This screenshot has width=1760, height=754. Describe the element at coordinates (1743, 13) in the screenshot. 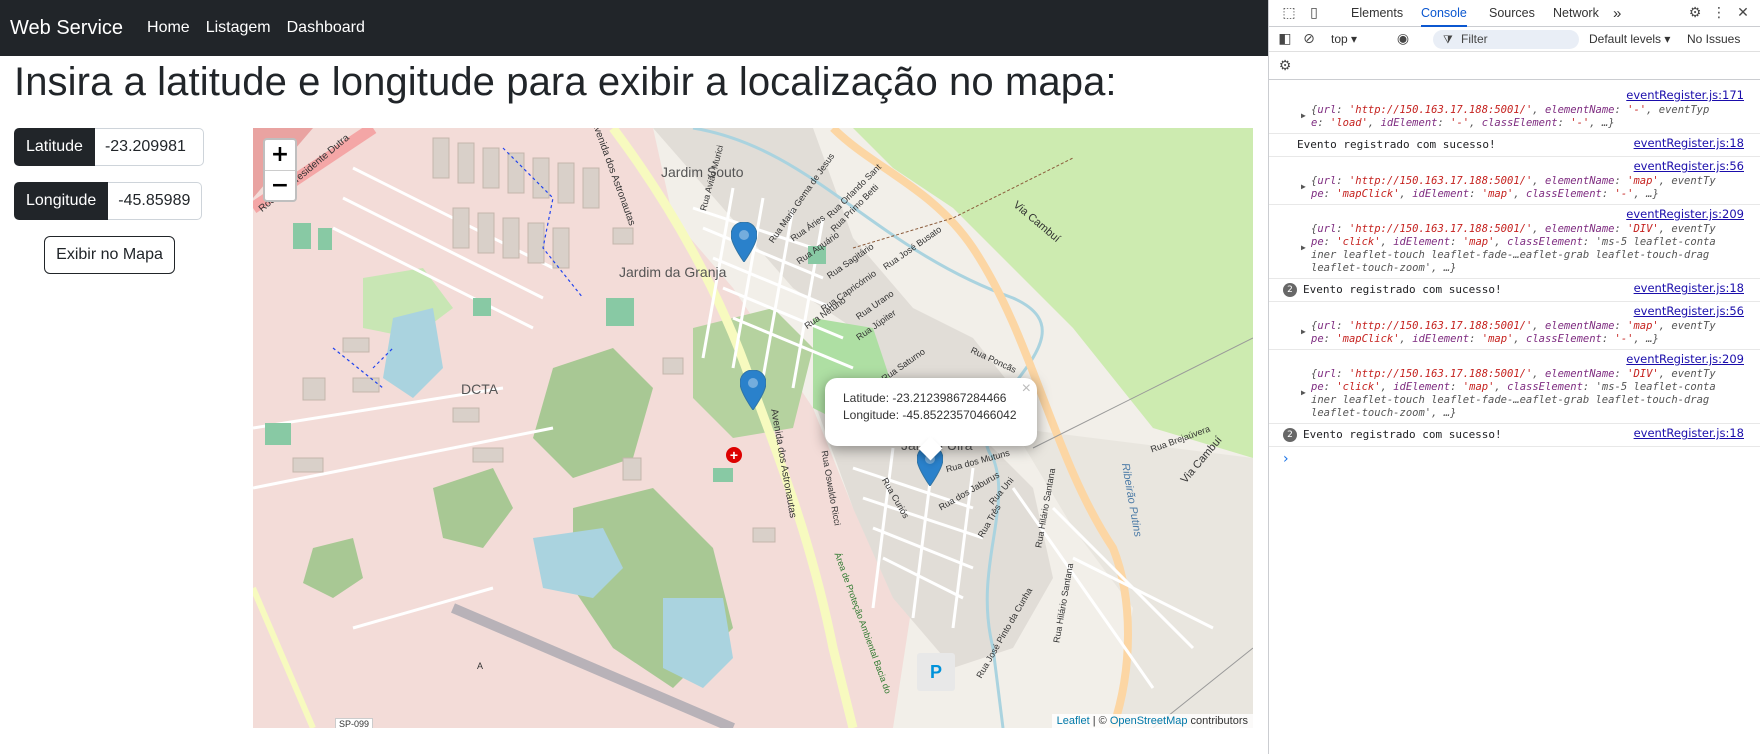

I see `close-devtools-icon: ✕` at that location.